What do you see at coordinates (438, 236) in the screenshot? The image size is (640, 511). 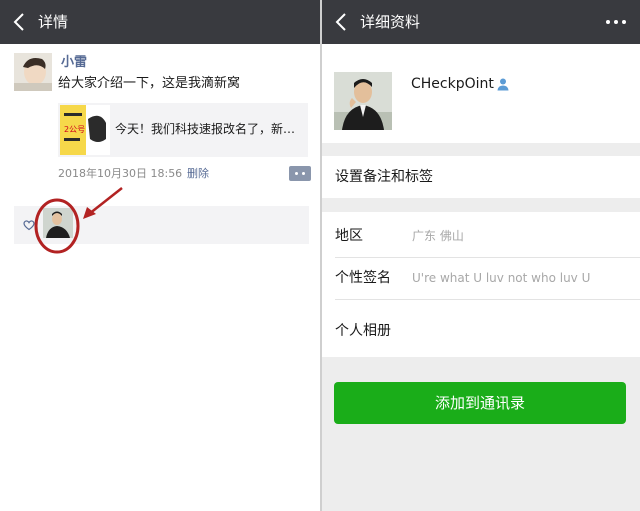 I see `region-value: 广东 佛山` at bounding box center [438, 236].